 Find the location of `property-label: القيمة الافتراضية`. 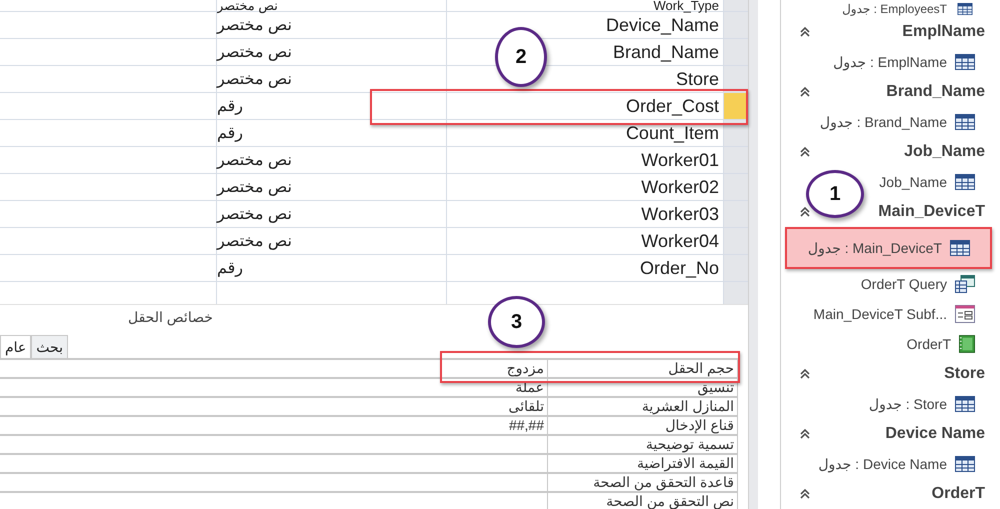

property-label: القيمة الافتراضية is located at coordinates (685, 463).